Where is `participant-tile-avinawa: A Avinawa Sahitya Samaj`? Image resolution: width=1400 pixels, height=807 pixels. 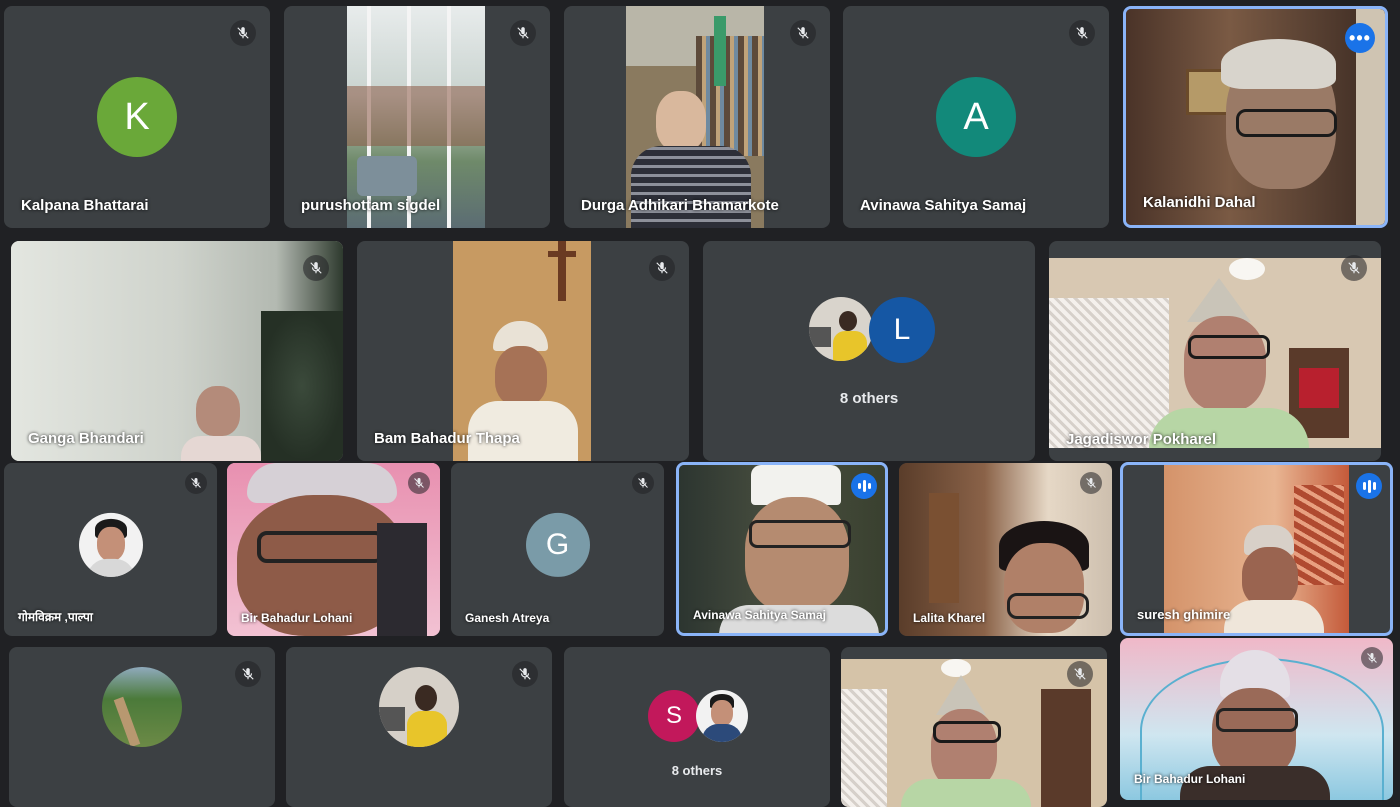
participant-tile-avinawa: A Avinawa Sahitya Samaj is located at coordinates (976, 117).